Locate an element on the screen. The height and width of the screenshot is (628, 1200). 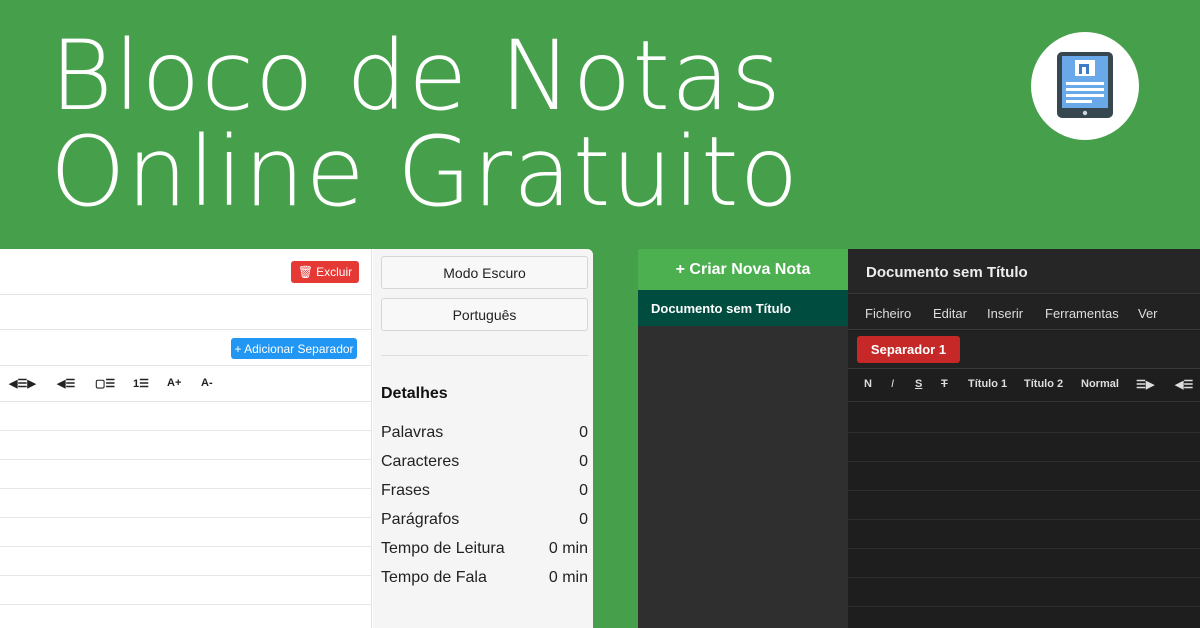
strikethrough-button: T is located at coordinates (944, 384).